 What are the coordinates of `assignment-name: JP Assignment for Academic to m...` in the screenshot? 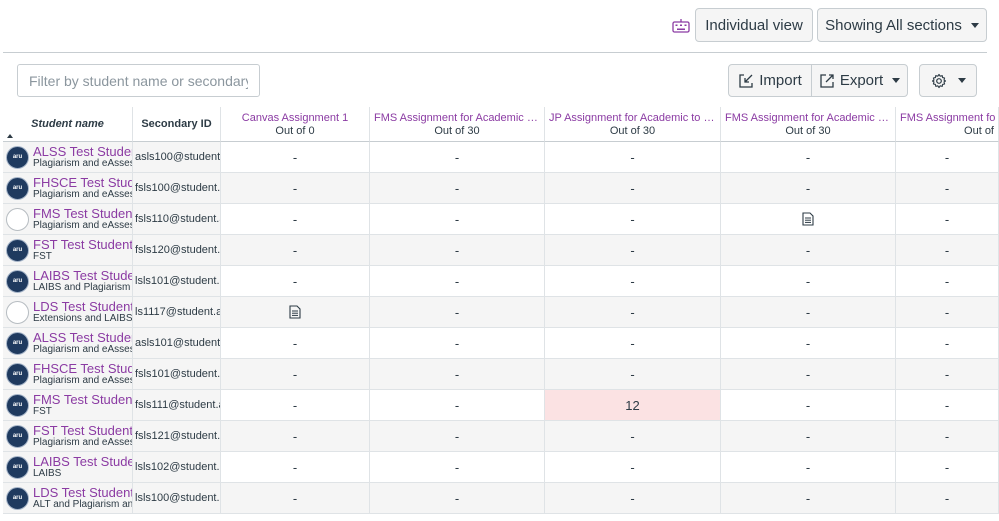 It's located at (632, 118).